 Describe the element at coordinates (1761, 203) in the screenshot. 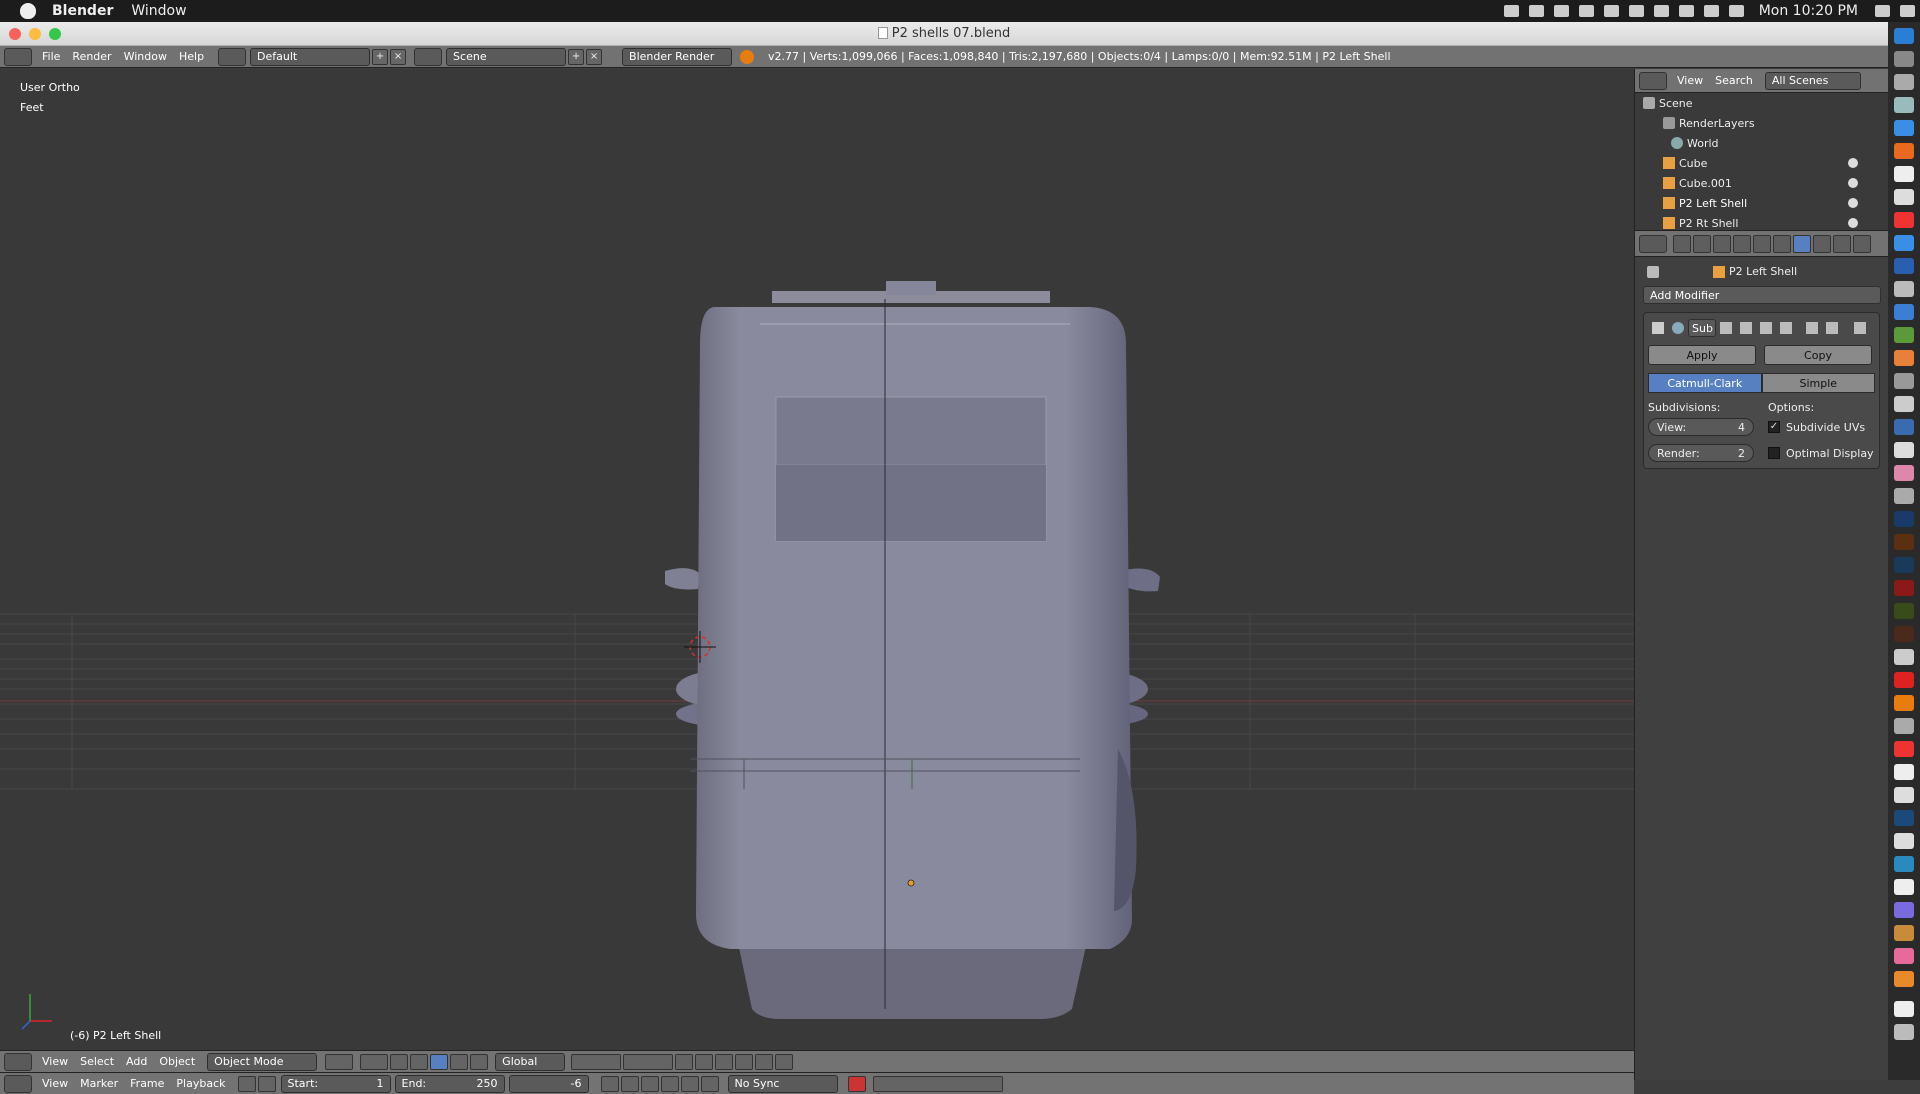

I see `outliner-item-p2-left-shell: P2 Left Shell` at that location.